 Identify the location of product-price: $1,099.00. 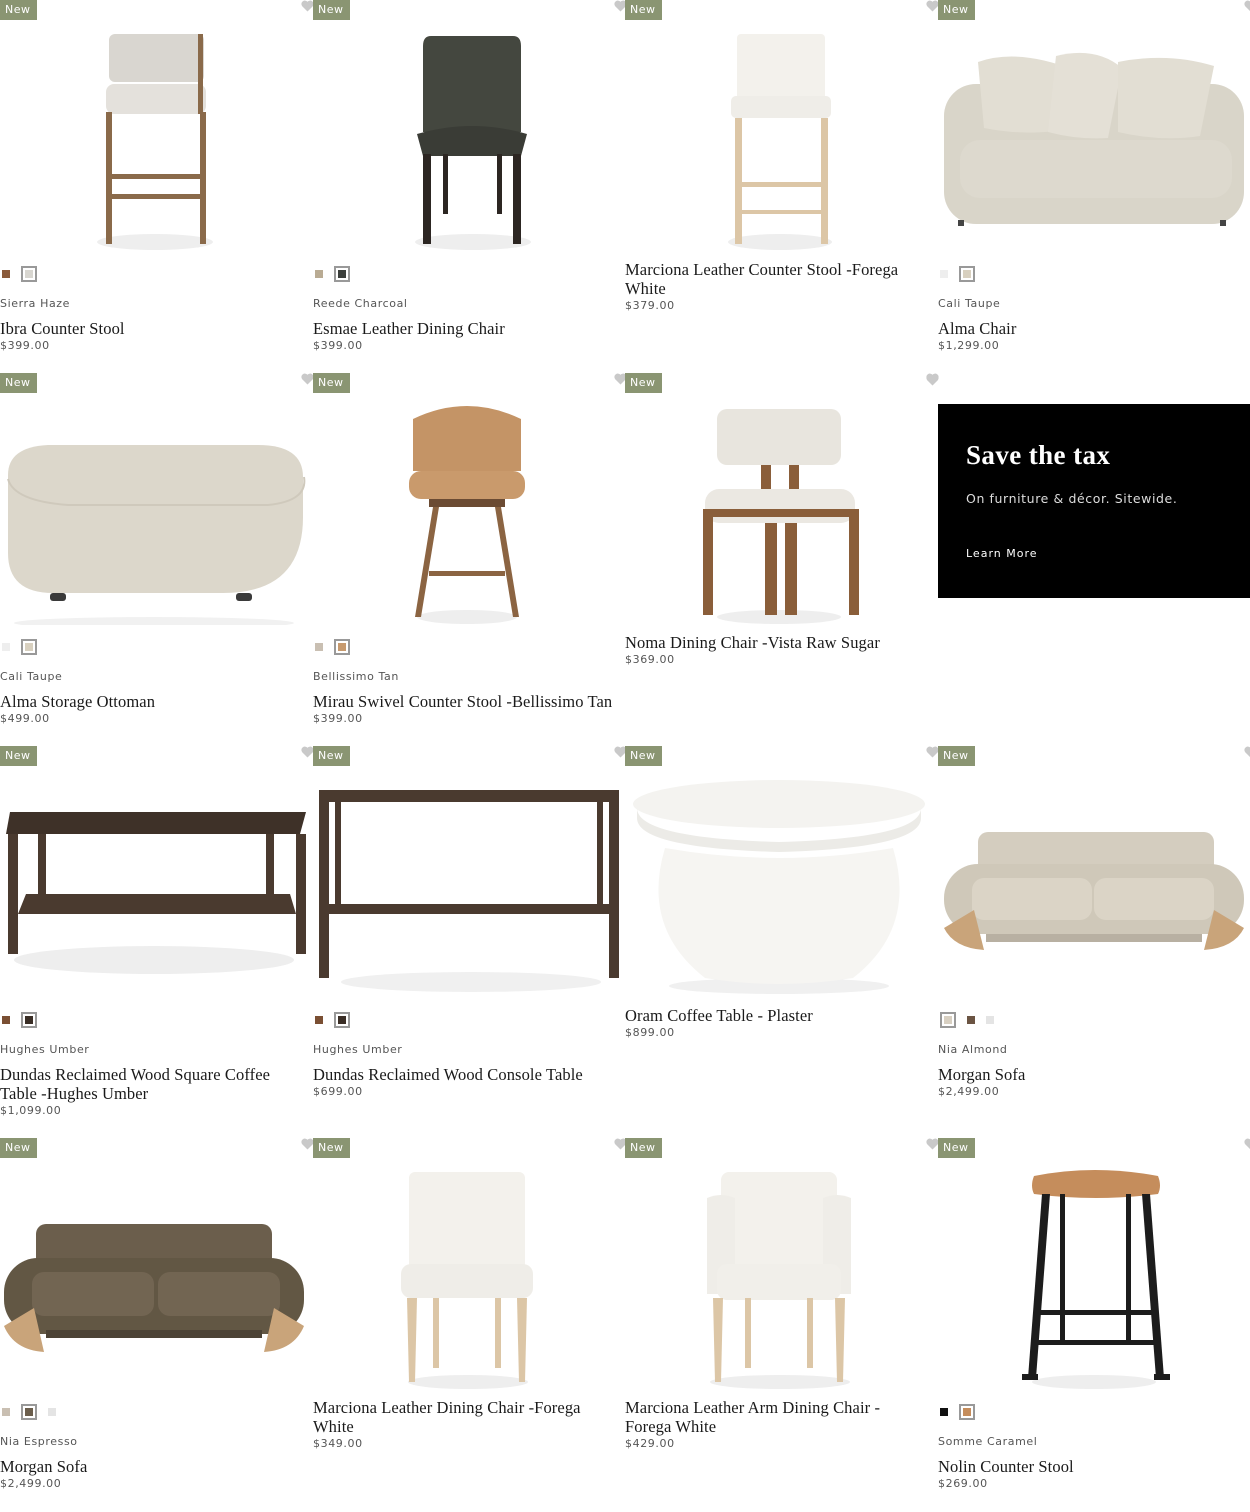
(31, 1110).